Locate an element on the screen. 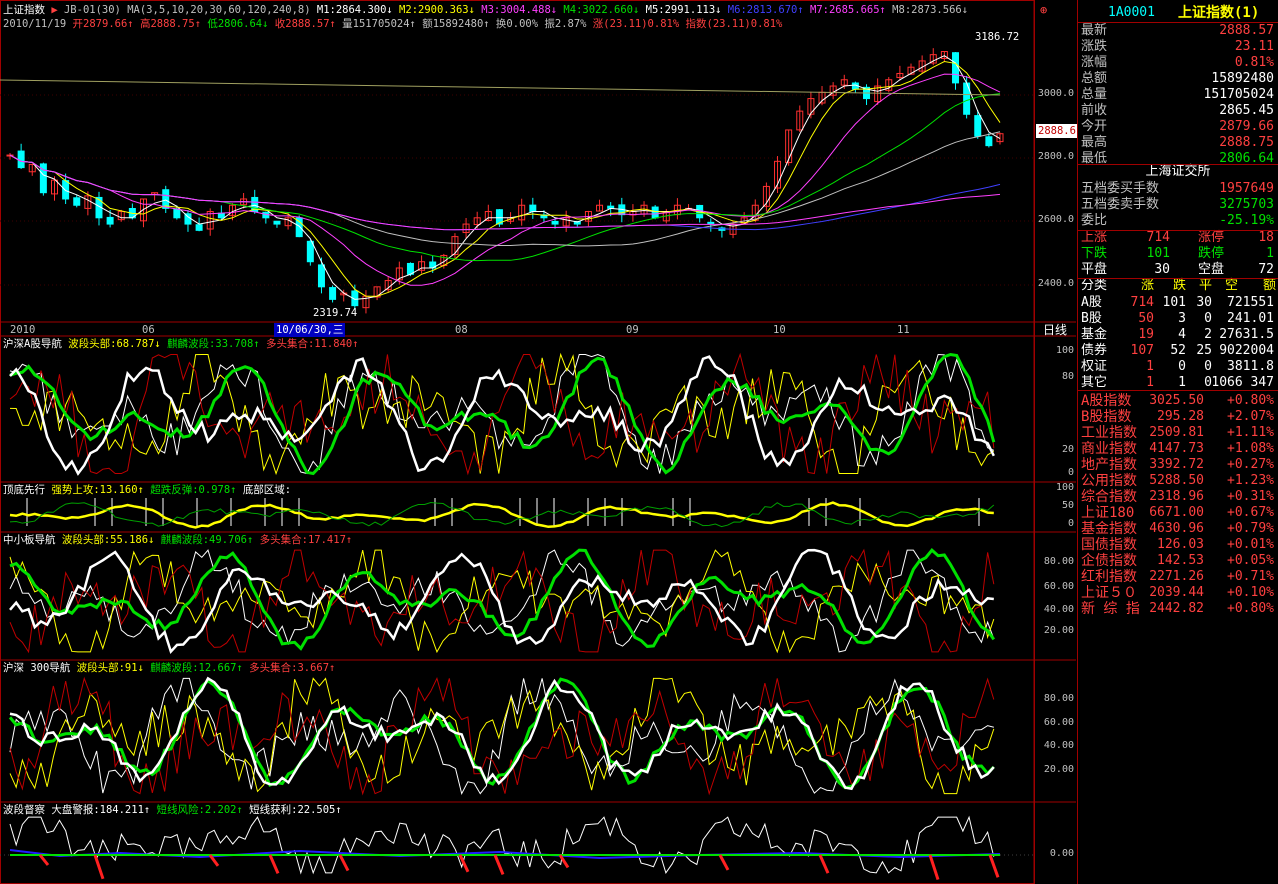 The image size is (1278, 884). quote-value: 2865.45 is located at coordinates (1246, 110).